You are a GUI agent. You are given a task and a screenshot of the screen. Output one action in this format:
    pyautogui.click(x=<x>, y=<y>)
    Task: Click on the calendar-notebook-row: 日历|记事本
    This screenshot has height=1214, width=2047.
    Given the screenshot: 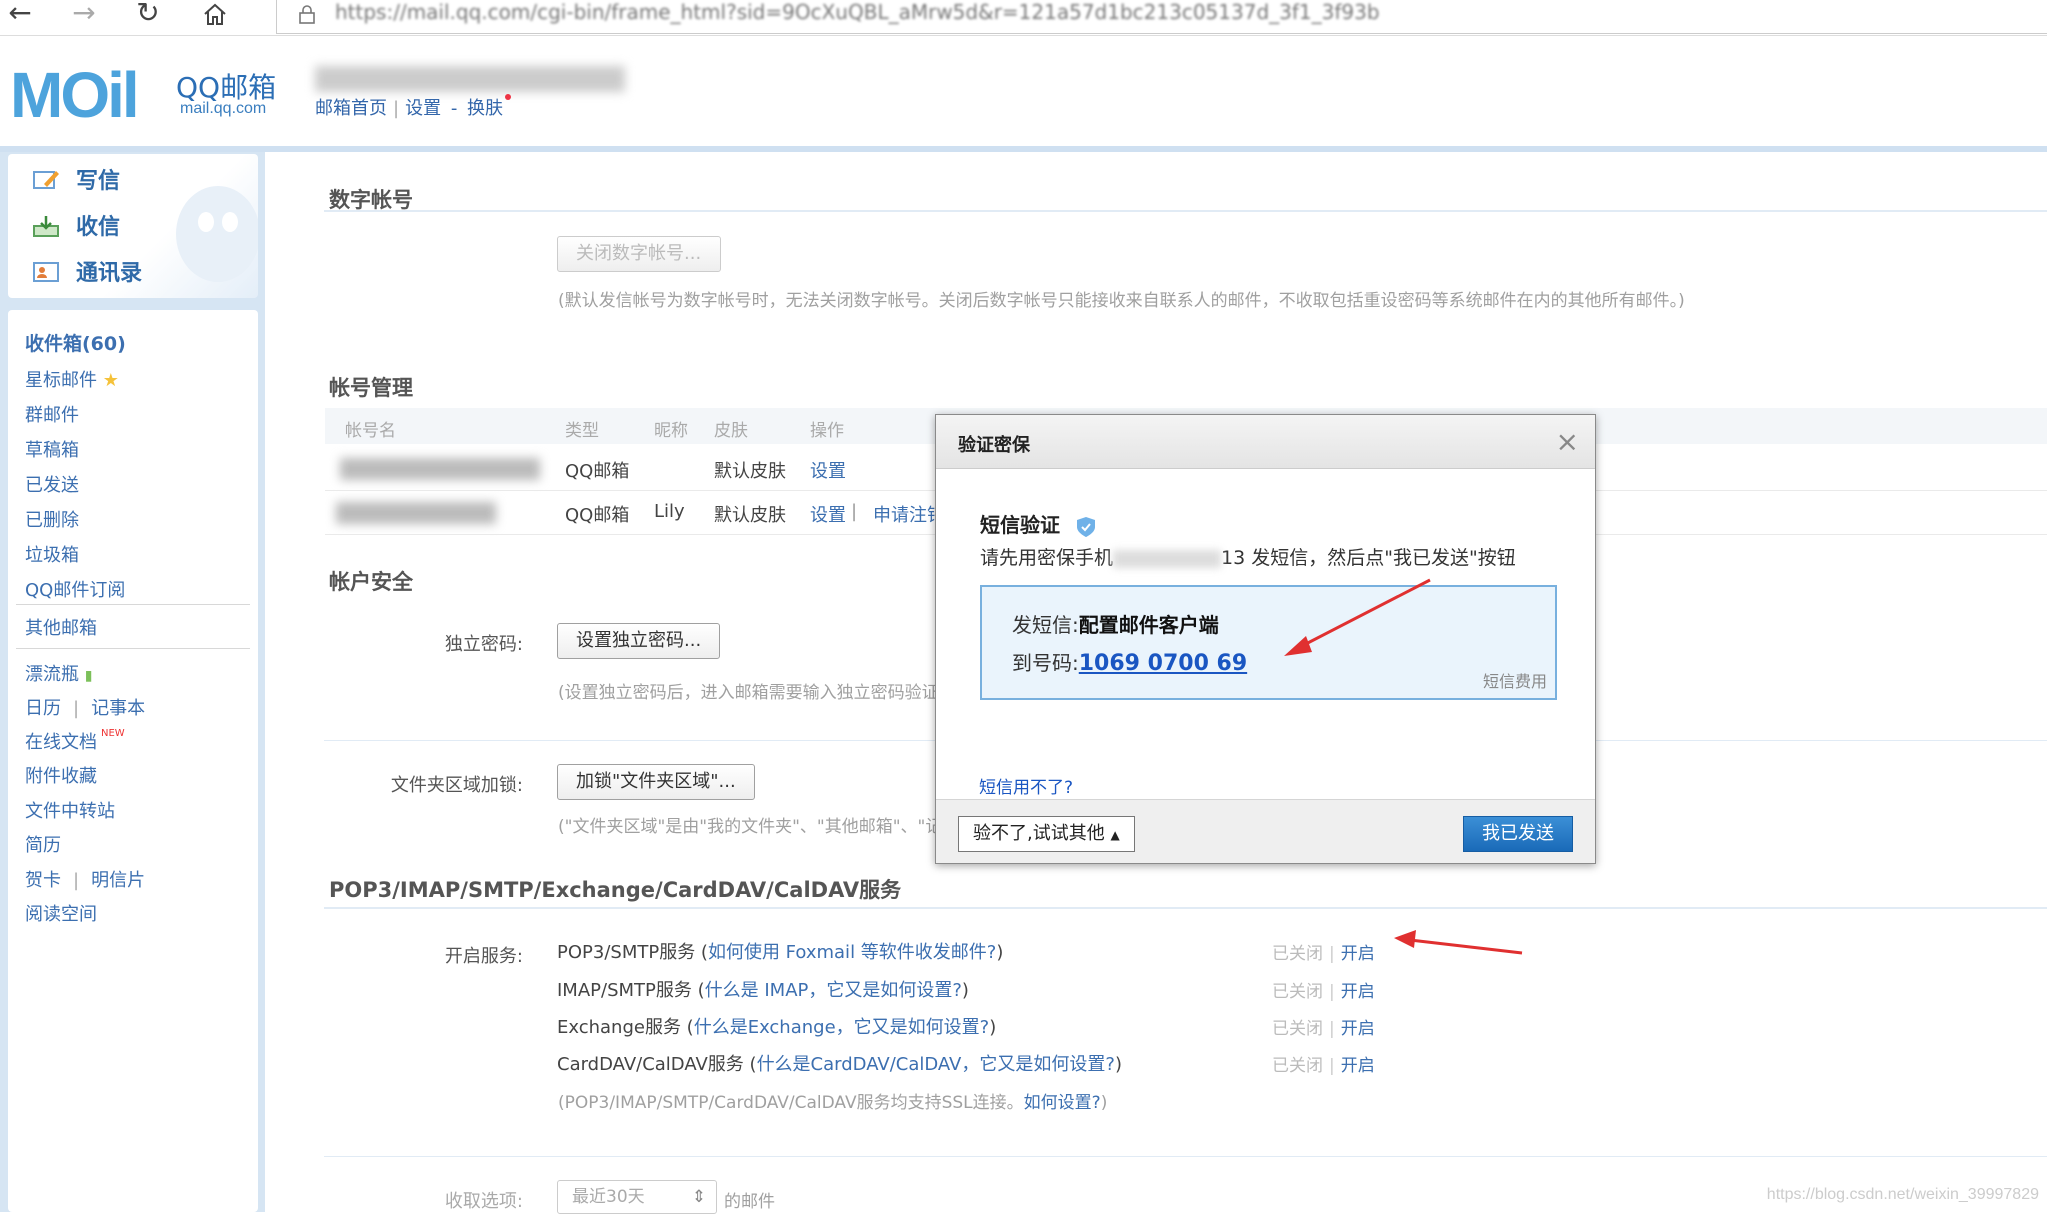 What is the action you would take?
    pyautogui.click(x=85, y=707)
    